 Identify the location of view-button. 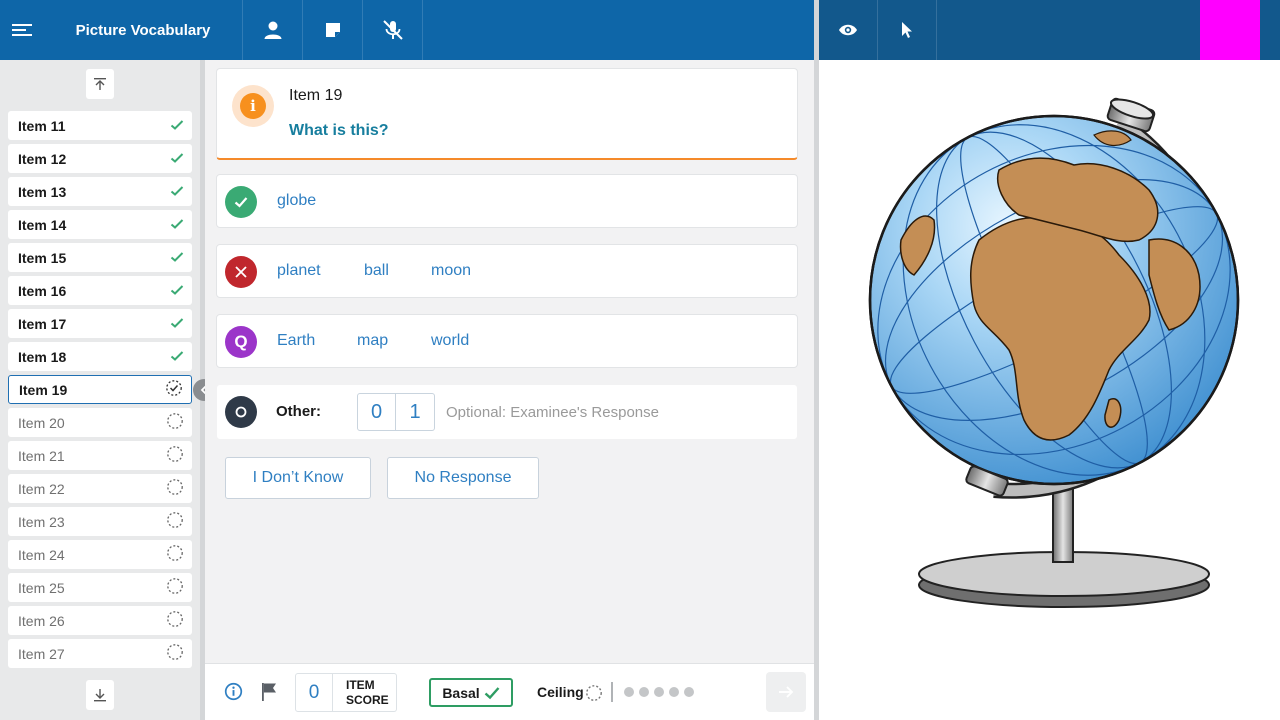
(848, 30).